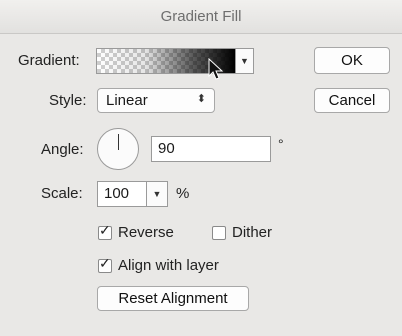  I want to click on scale-input: 100, so click(122, 194).